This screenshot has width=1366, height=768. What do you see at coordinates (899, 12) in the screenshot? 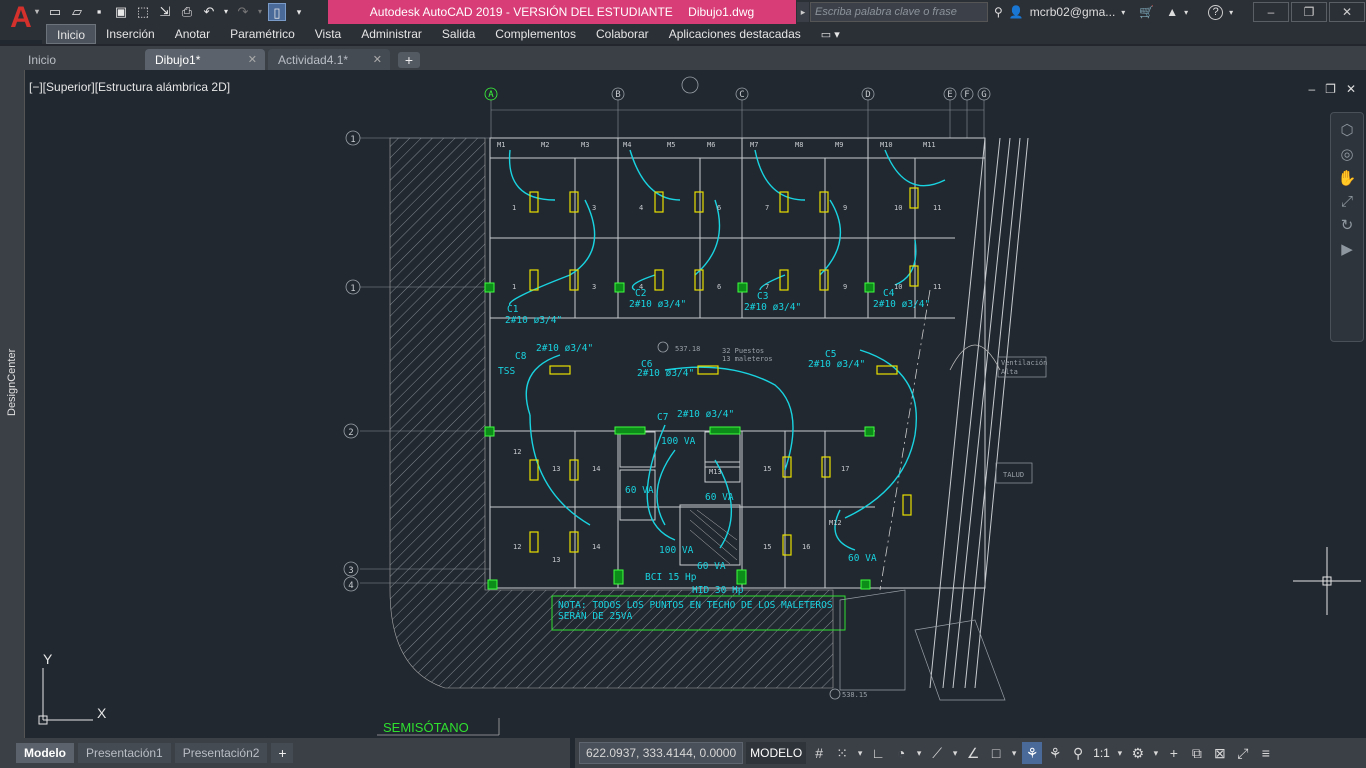
I see `search-input: Escriba palabra clave o frase` at bounding box center [899, 12].